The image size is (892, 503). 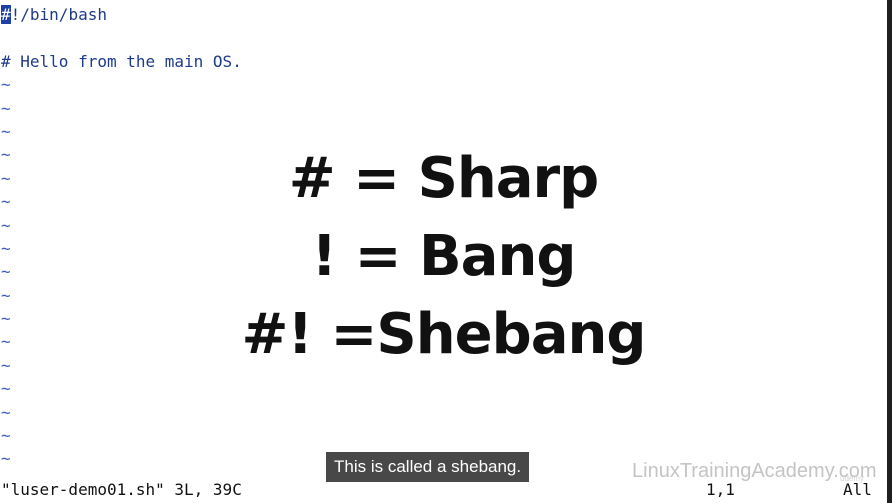 I want to click on video-caption: This is called a shebang., so click(x=428, y=467).